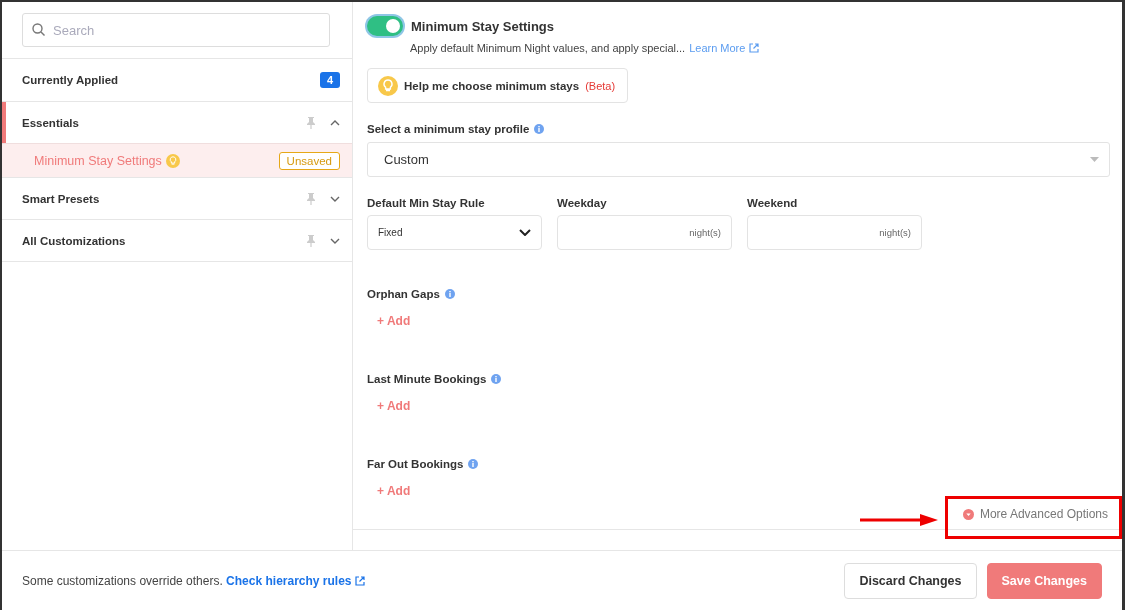  Describe the element at coordinates (772, 203) in the screenshot. I see `field-label: Weekend` at that location.